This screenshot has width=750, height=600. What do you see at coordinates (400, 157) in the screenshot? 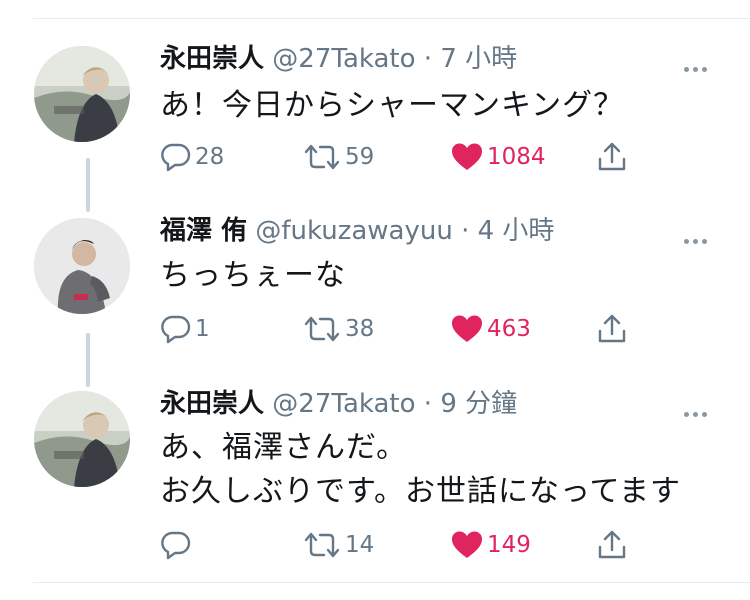
I see `tweet-actions: 28 59 1084` at bounding box center [400, 157].